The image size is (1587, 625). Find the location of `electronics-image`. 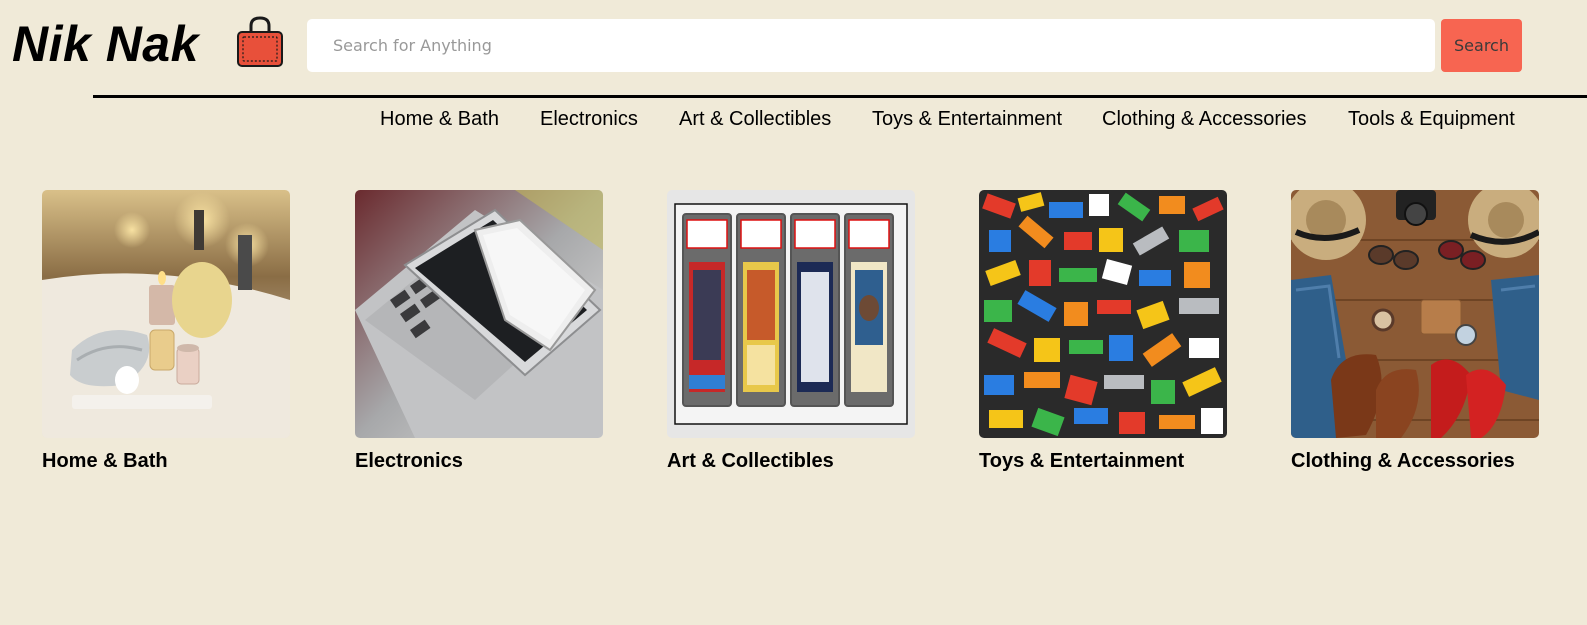

electronics-image is located at coordinates (479, 314).